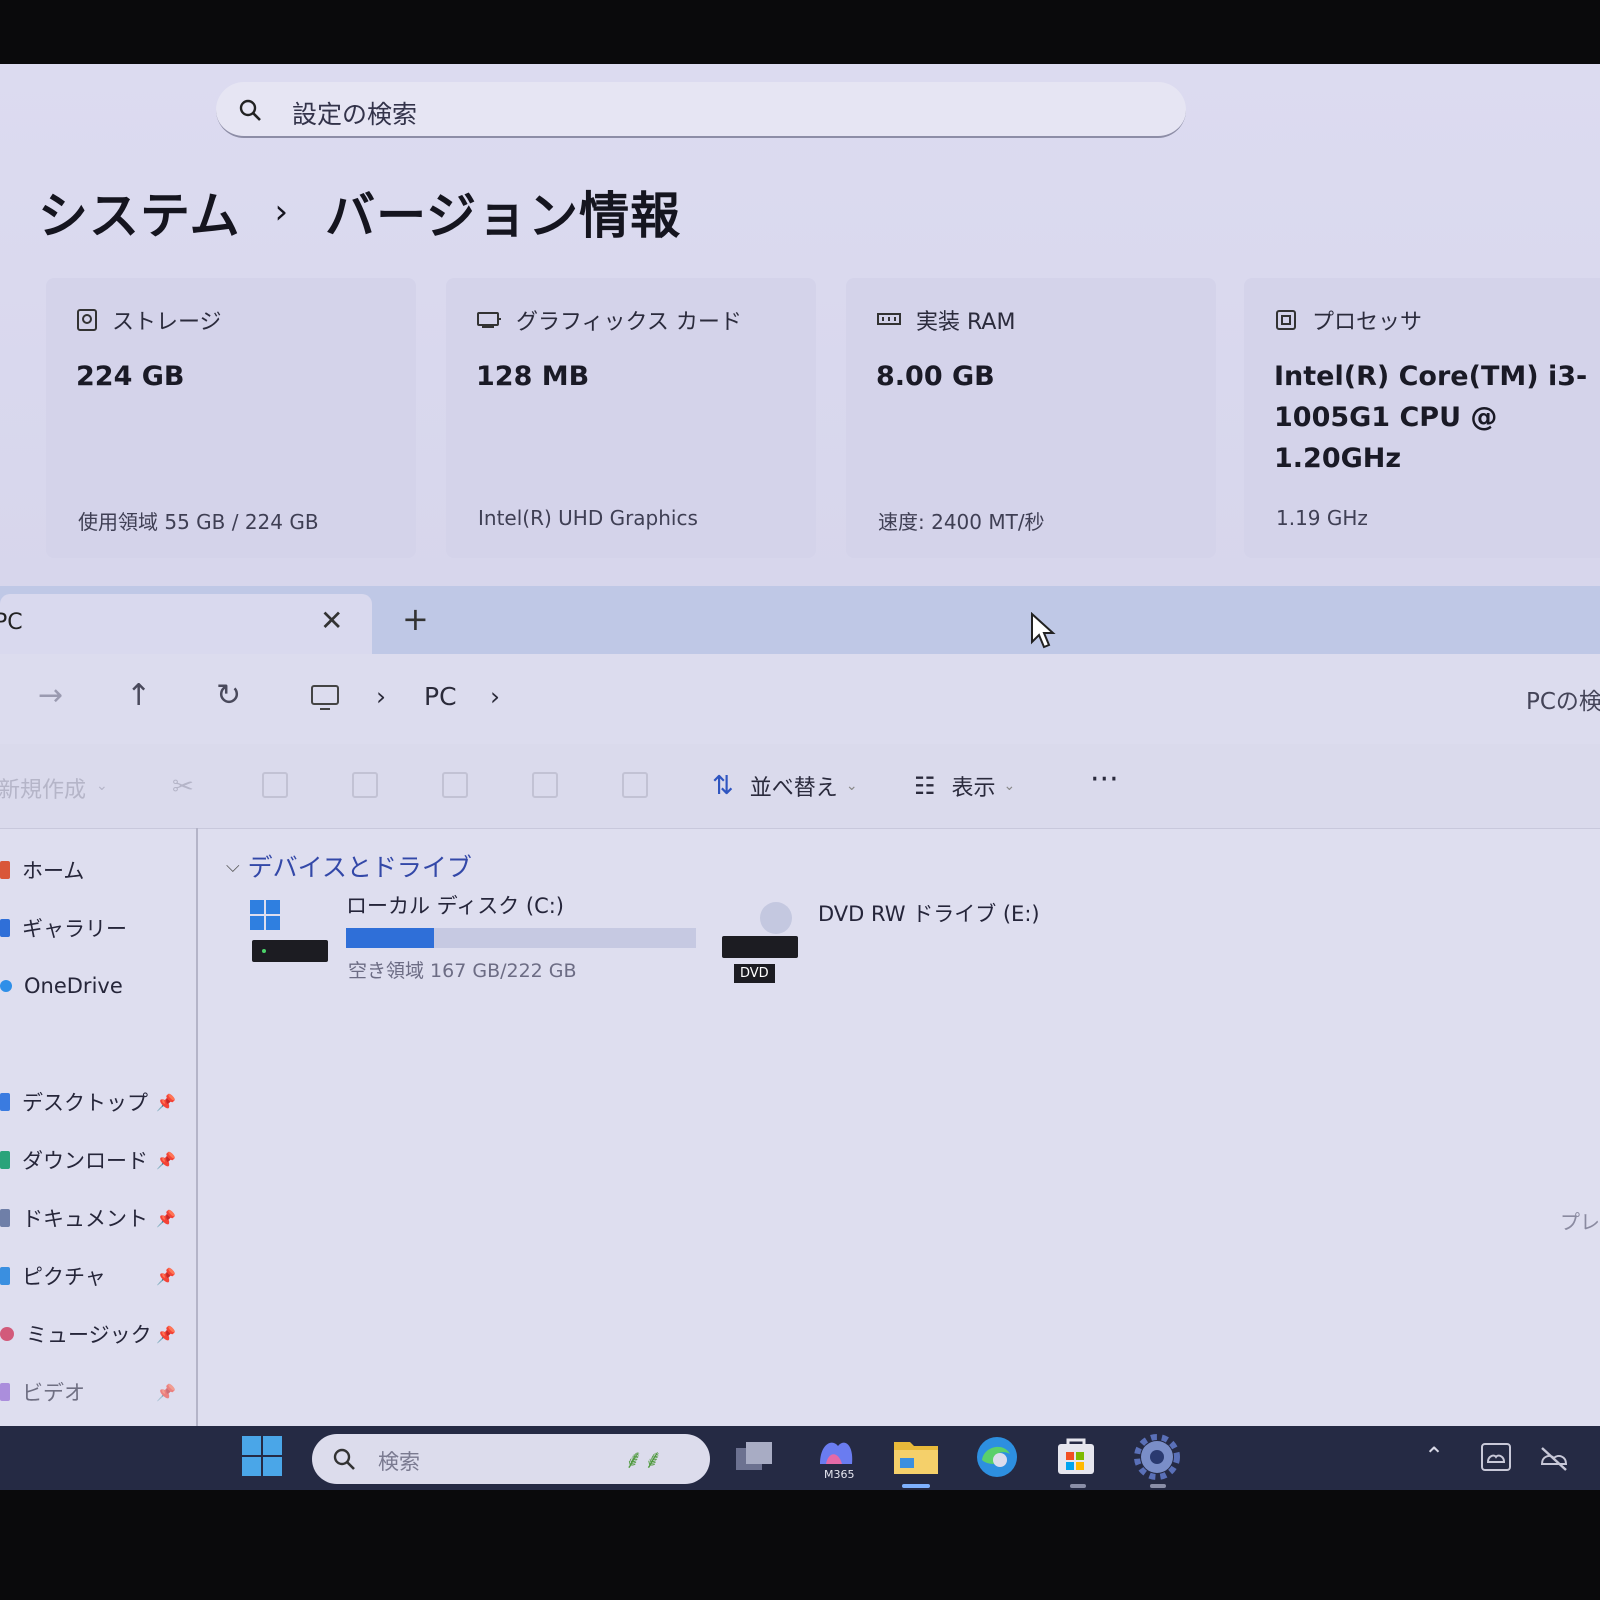  I want to click on drive-name: ローカル ディスク (C:), so click(455, 906).